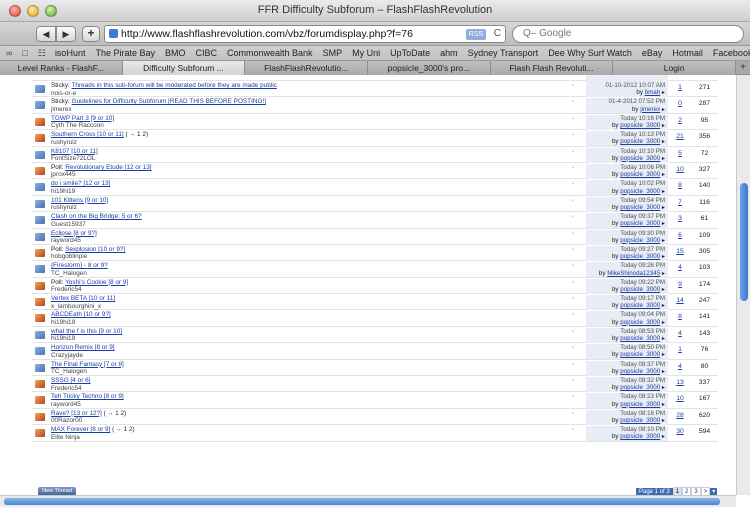 This screenshot has height=507, width=750. I want to click on replies-count-link: 2, so click(680, 120).